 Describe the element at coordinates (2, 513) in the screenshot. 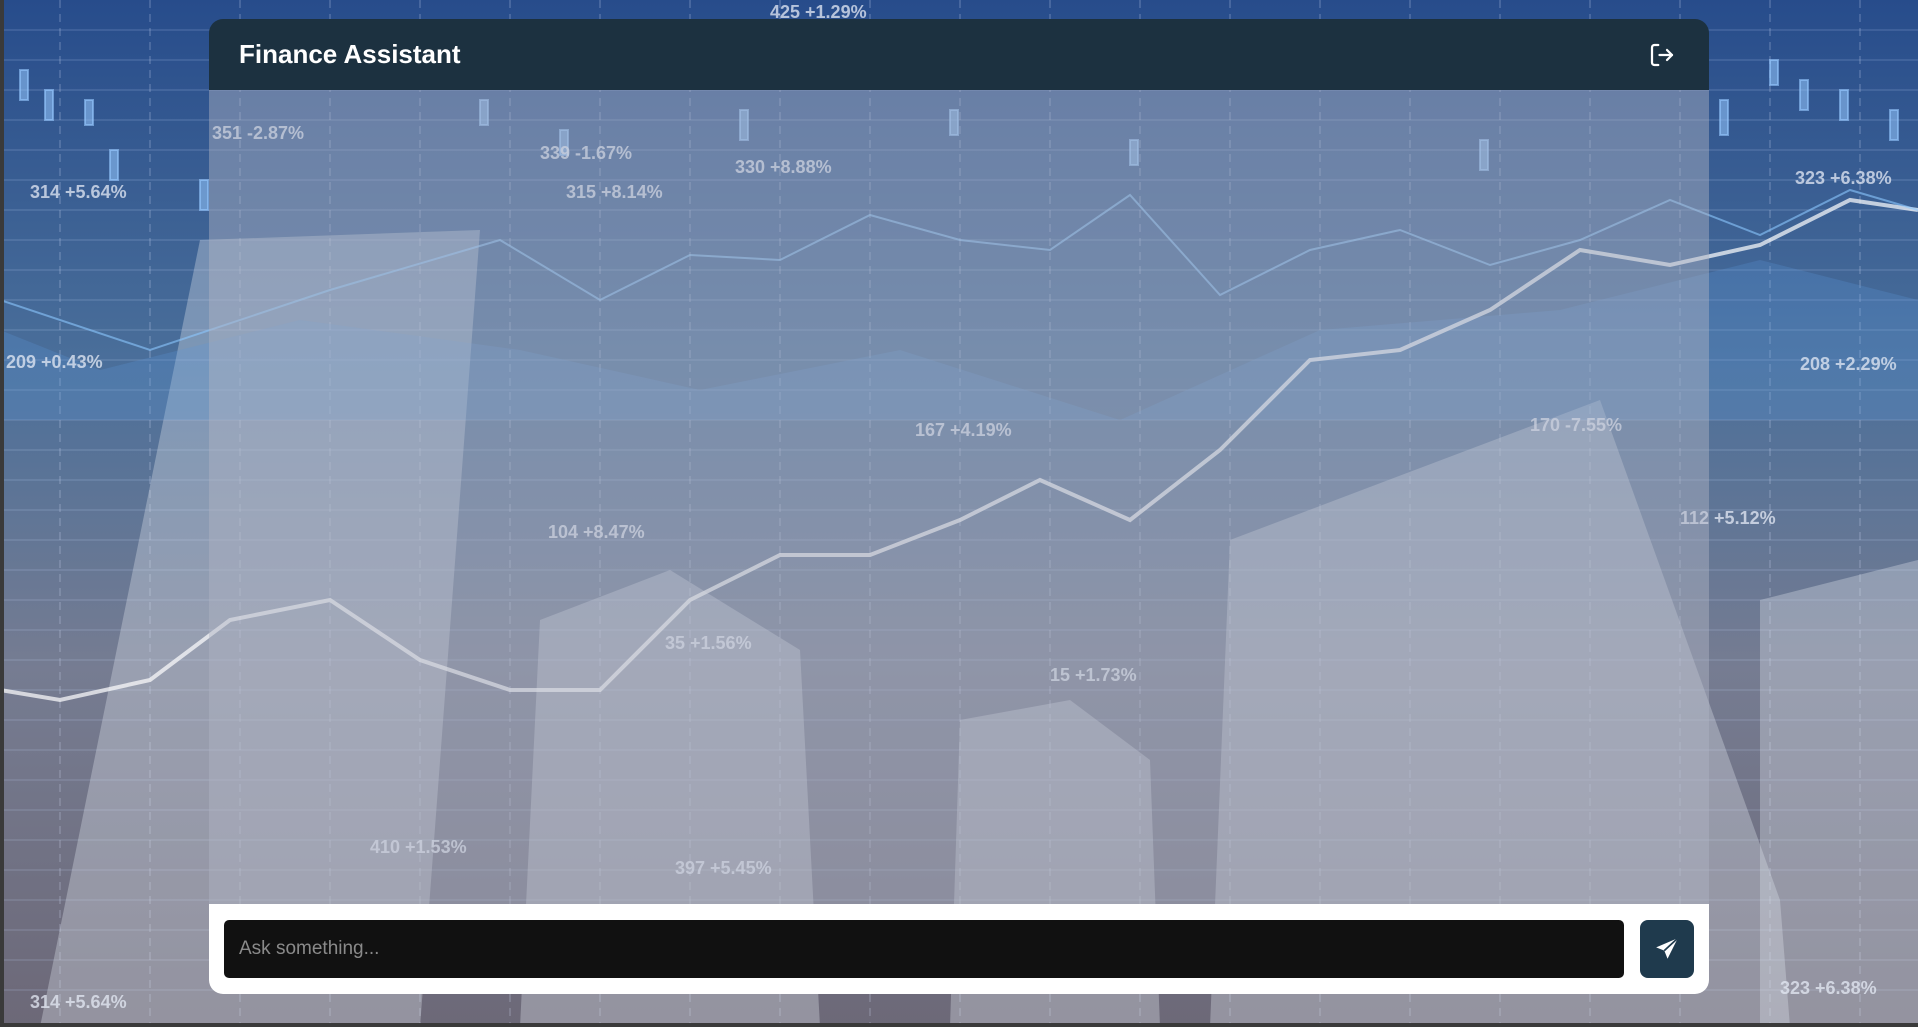

I see `window-edge-left` at that location.